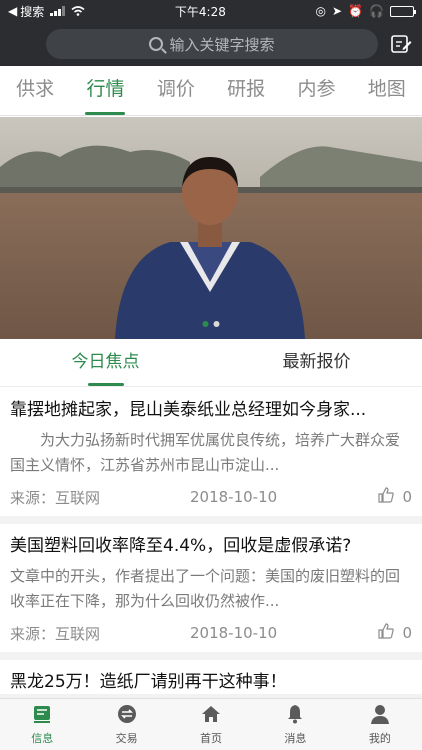  What do you see at coordinates (376, 11) in the screenshot?
I see `headphones-icon: 🎧` at bounding box center [376, 11].